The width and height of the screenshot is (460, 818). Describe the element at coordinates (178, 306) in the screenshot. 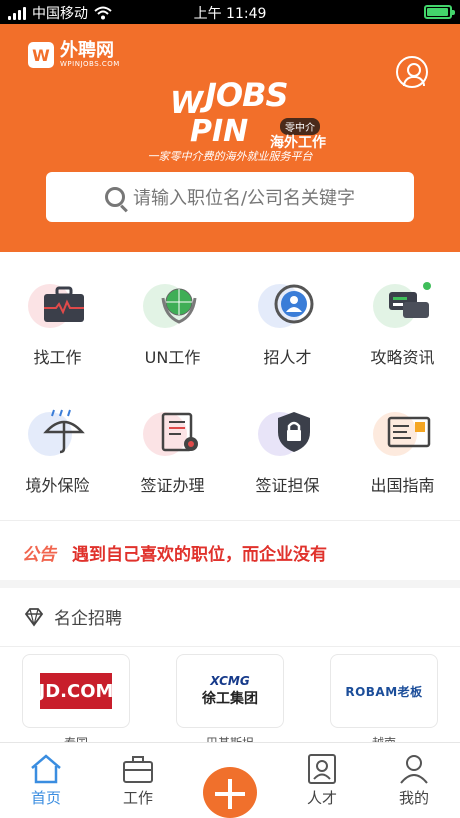

I see `un-emblem-icon` at that location.